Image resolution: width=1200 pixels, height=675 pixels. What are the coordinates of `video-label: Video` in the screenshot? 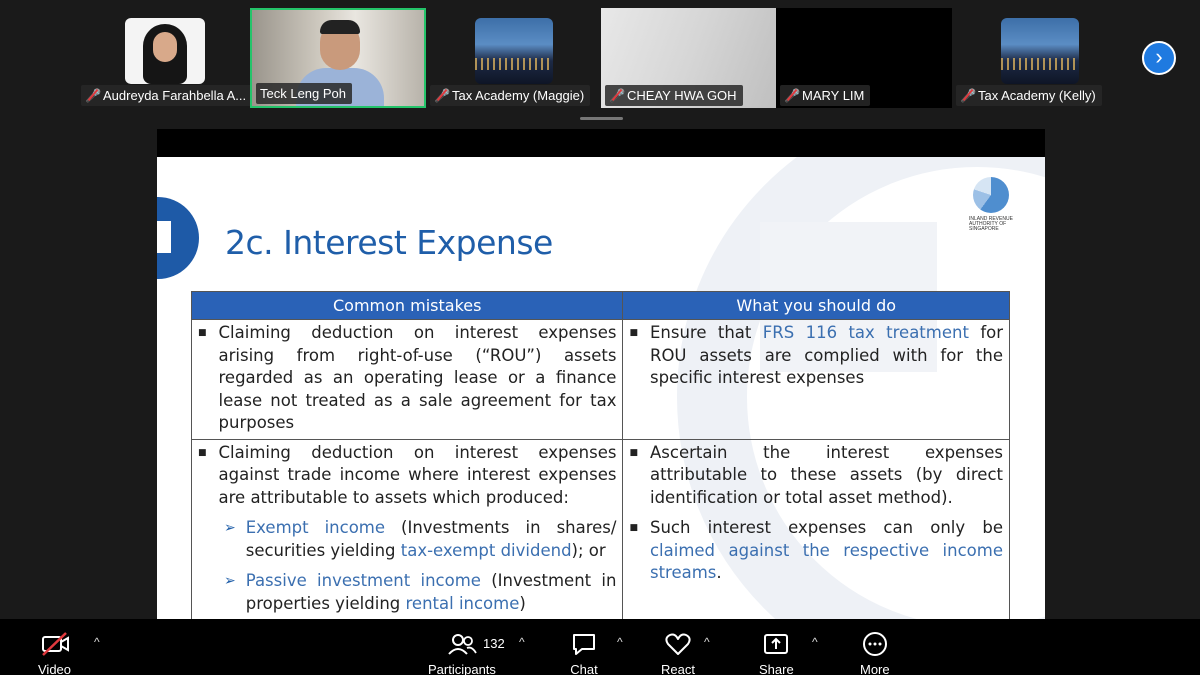 It's located at (55, 668).